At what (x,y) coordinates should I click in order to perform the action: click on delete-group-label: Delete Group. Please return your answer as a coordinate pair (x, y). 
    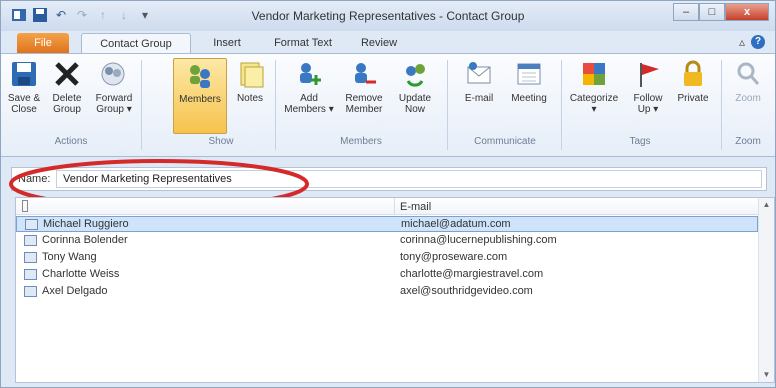
    Looking at the image, I should click on (67, 104).